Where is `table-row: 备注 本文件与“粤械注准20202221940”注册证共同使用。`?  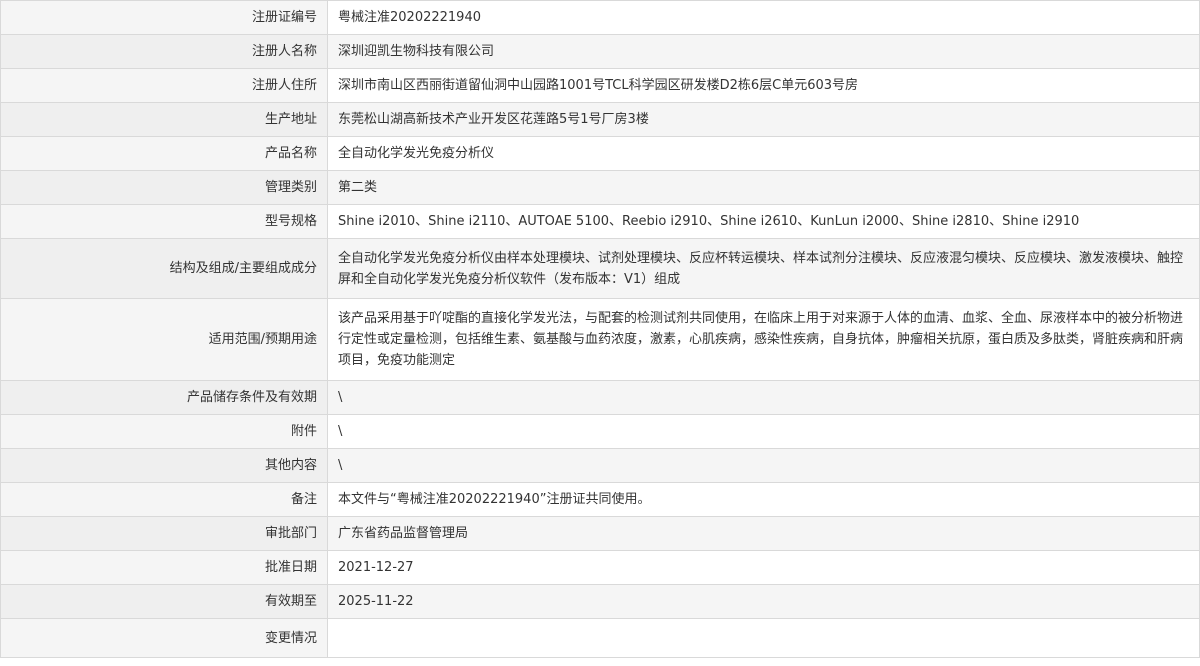 table-row: 备注 本文件与“粤械注准20202221940”注册证共同使用。 is located at coordinates (600, 499).